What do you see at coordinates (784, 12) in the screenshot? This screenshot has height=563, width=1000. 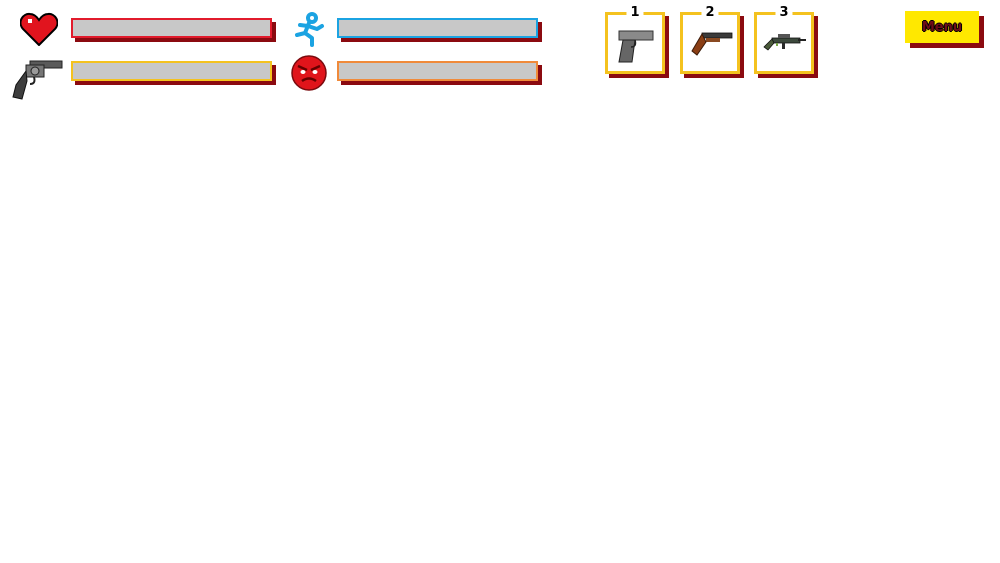 I see `weapon-slot-number: 3` at bounding box center [784, 12].